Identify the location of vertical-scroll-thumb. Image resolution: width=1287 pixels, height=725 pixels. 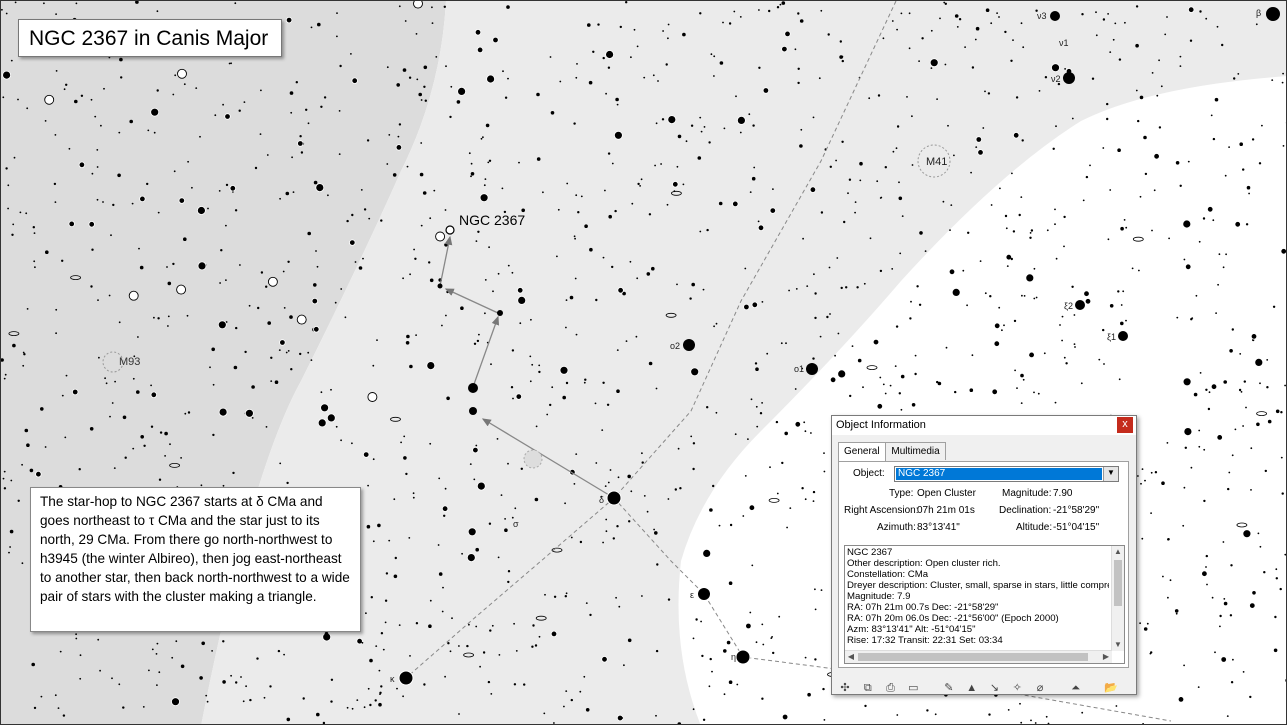
(1118, 583).